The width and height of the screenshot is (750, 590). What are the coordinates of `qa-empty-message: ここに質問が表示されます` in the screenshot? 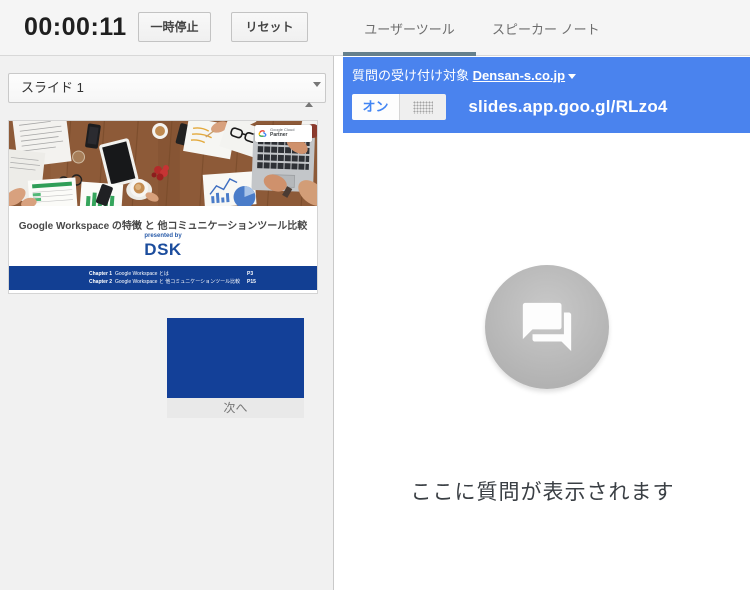 It's located at (542, 492).